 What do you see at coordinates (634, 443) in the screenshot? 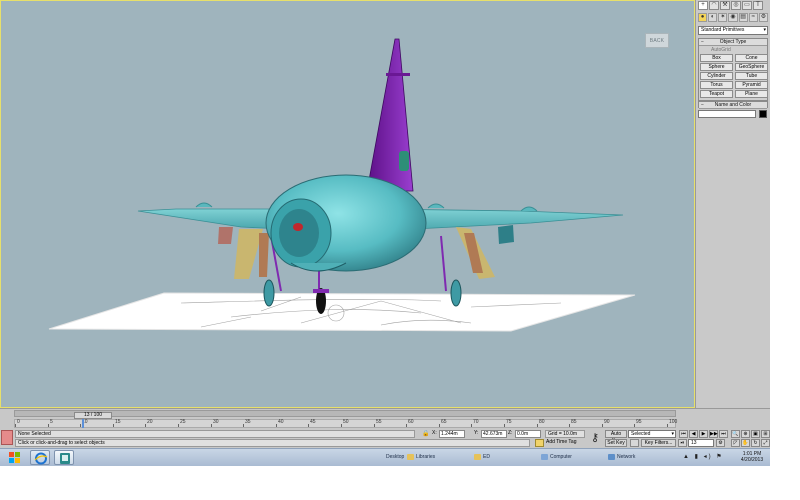
I see `key-mode-icon` at bounding box center [634, 443].